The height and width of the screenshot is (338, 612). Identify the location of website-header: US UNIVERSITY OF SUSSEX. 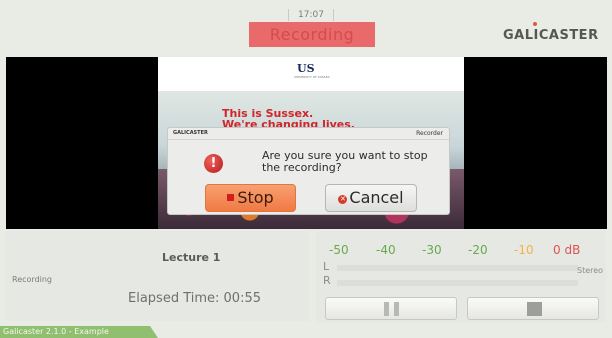
(311, 74).